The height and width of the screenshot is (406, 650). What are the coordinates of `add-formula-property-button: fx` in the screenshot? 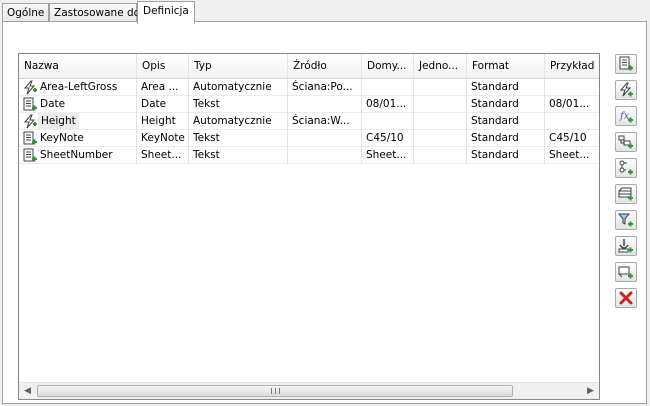 It's located at (626, 116).